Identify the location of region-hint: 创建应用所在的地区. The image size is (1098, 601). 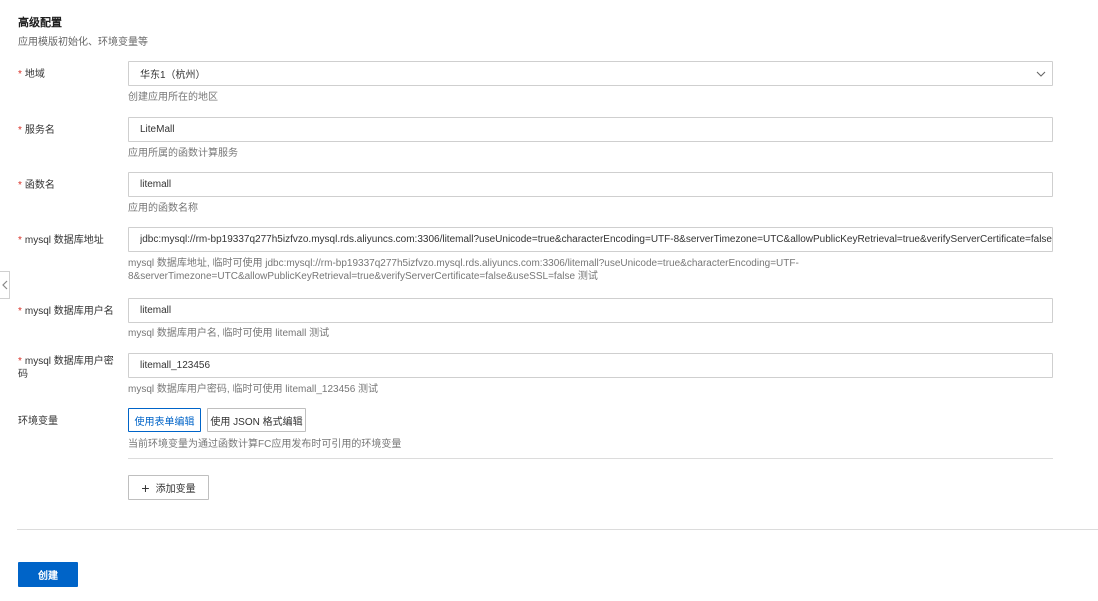
(173, 97).